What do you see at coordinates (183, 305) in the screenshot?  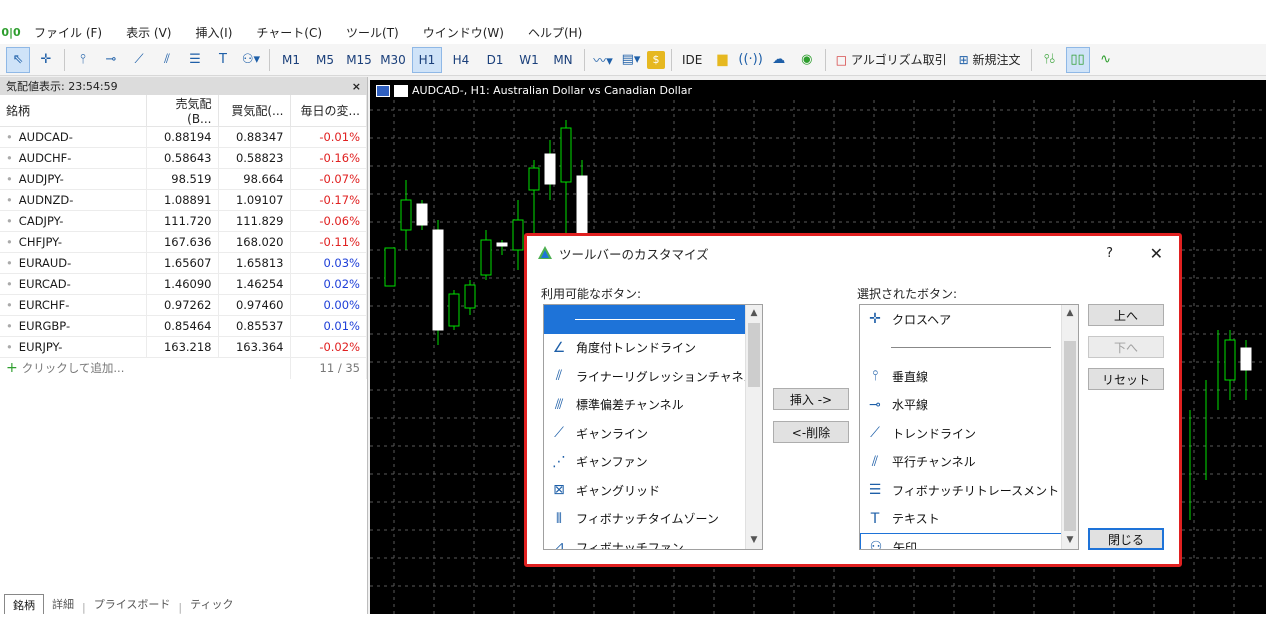 I see `table-row: • EURCHF- 0.97262 0.97460 0.00%` at bounding box center [183, 305].